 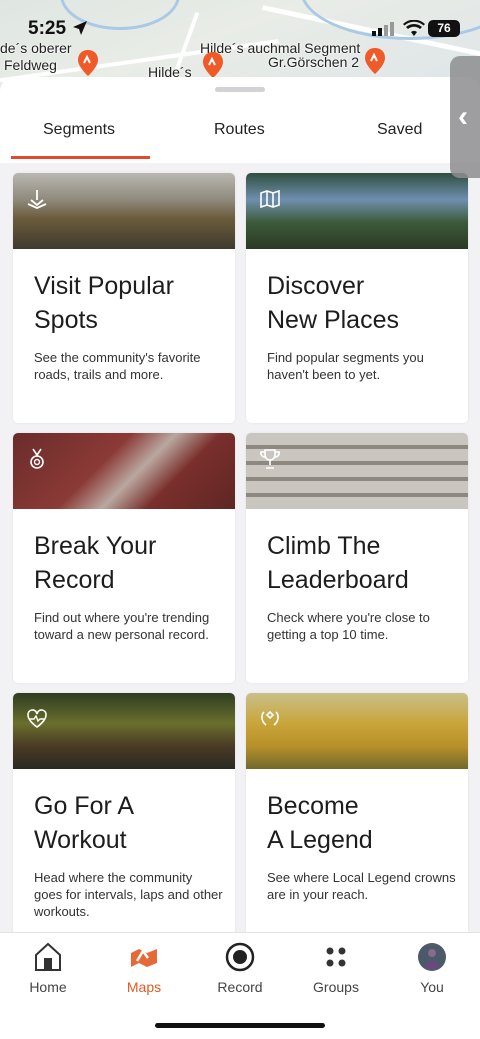 I want to click on chevron-left-icon: ‹, so click(x=463, y=116).